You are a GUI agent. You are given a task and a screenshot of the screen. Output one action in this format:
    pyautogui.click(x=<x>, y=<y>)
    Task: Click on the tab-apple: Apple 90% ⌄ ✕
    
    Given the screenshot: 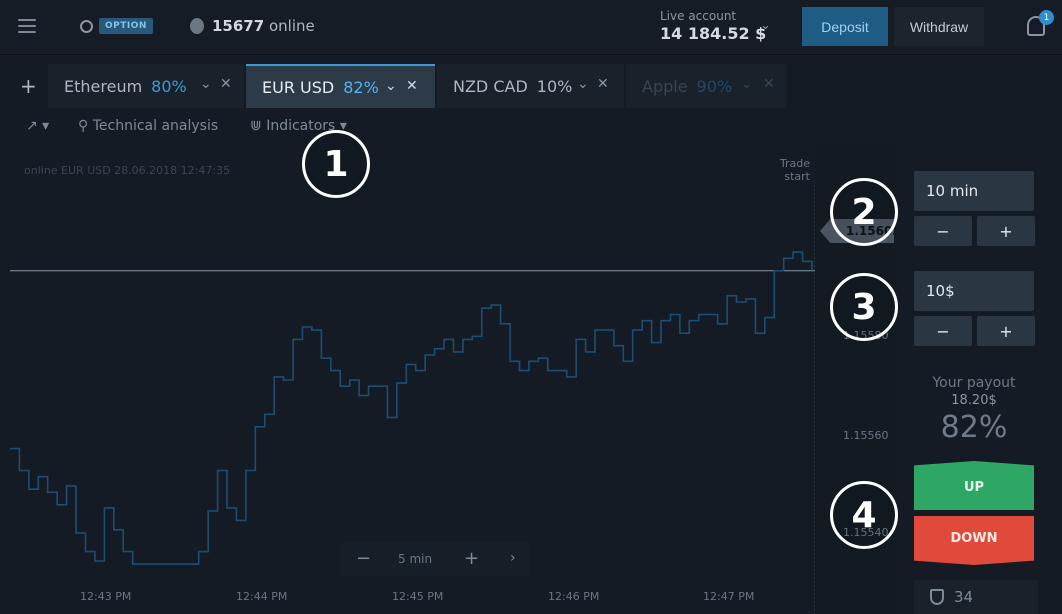 What is the action you would take?
    pyautogui.click(x=706, y=86)
    